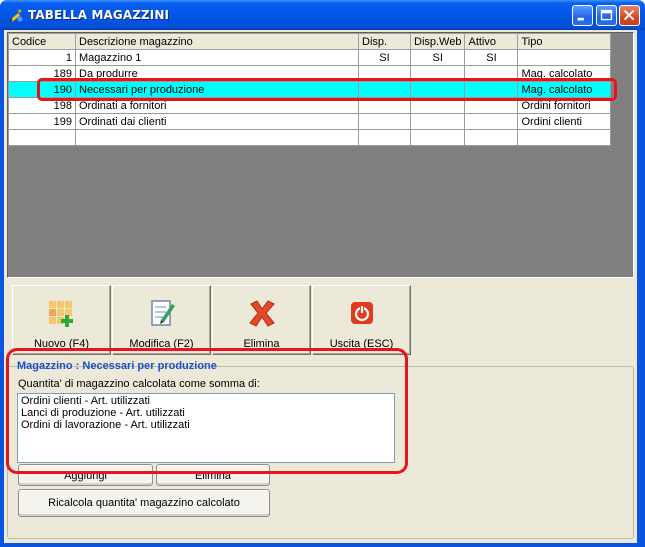 This screenshot has width=645, height=547. Describe the element at coordinates (42, 41) in the screenshot. I see `col-header-codice: Codice` at that location.